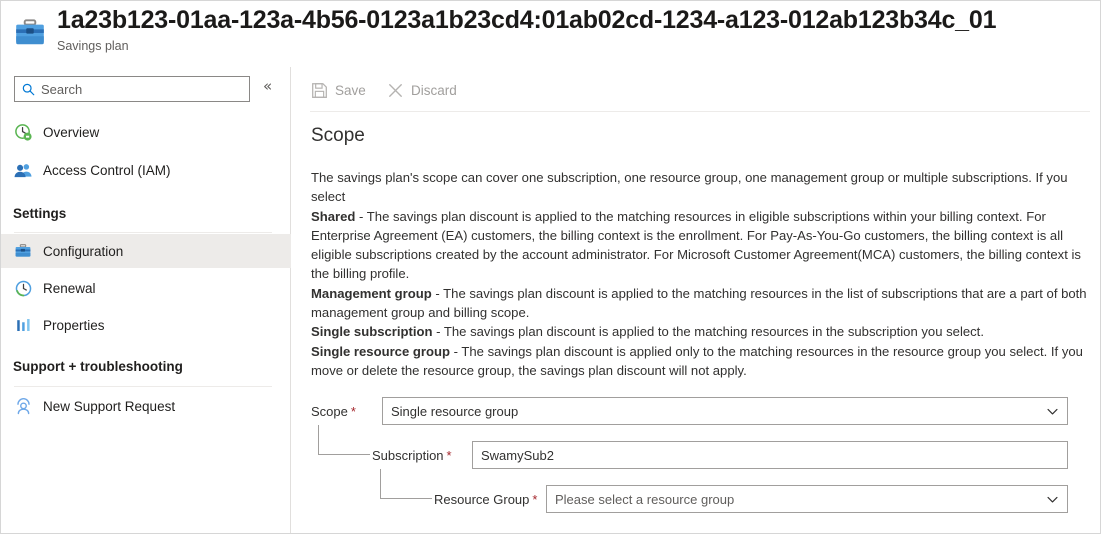 Image resolution: width=1101 pixels, height=534 pixels. I want to click on sidebar-item-access-control: Access Control (IAM), so click(146, 170).